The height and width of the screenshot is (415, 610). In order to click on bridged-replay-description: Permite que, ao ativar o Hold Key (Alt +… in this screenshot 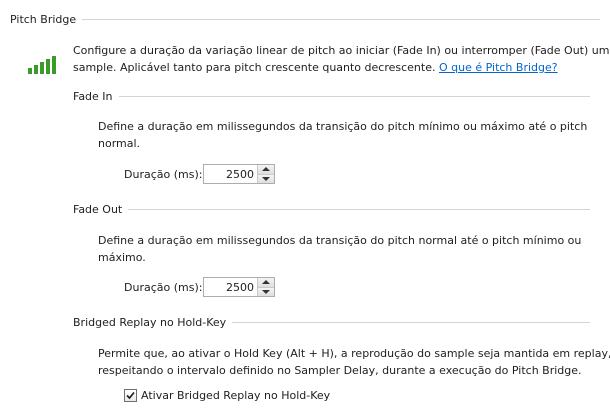, I will do `click(354, 362)`.